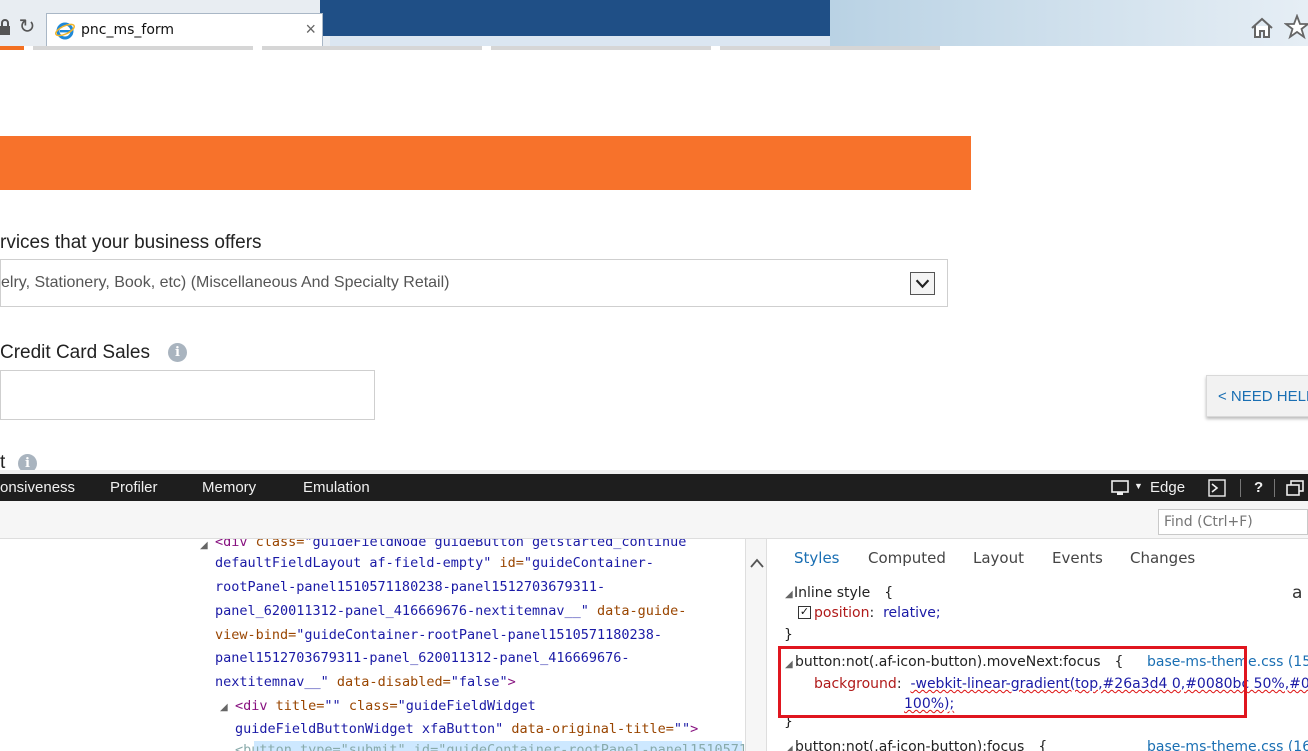 This screenshot has width=1308, height=751. What do you see at coordinates (804, 612) in the screenshot?
I see `property-checkbox: ✓` at bounding box center [804, 612].